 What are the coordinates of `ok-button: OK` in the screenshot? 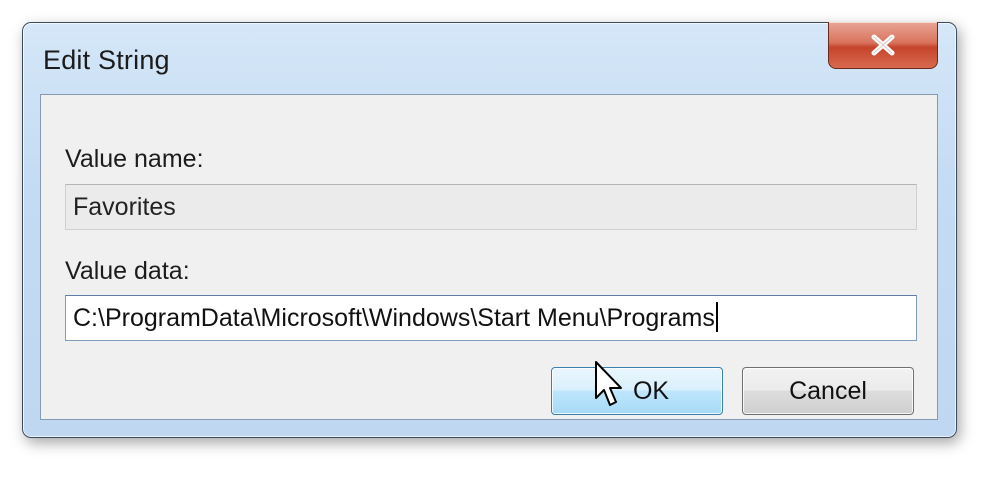 It's located at (637, 391).